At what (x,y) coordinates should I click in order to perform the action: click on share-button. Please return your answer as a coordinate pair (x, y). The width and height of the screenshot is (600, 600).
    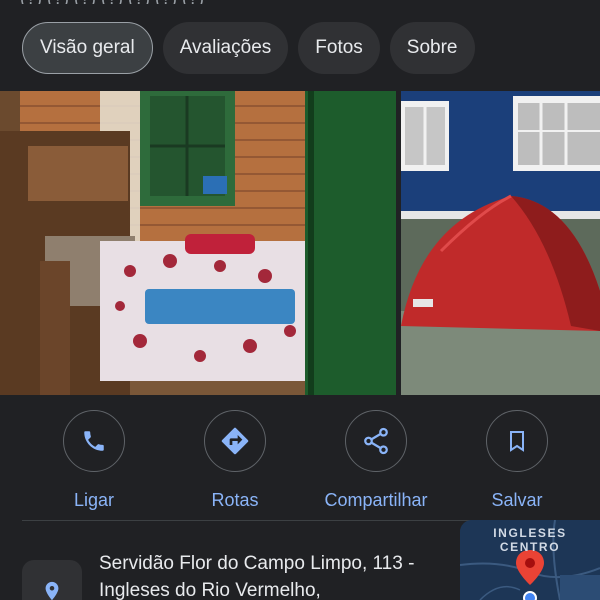
    Looking at the image, I should click on (376, 441).